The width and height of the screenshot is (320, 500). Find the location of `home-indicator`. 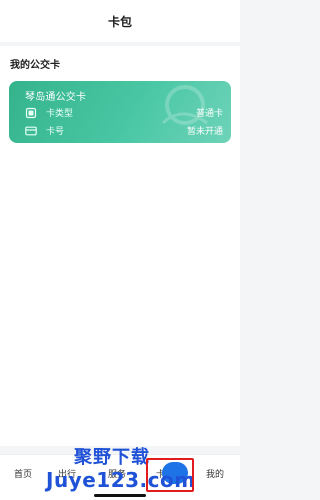

home-indicator is located at coordinates (120, 495).